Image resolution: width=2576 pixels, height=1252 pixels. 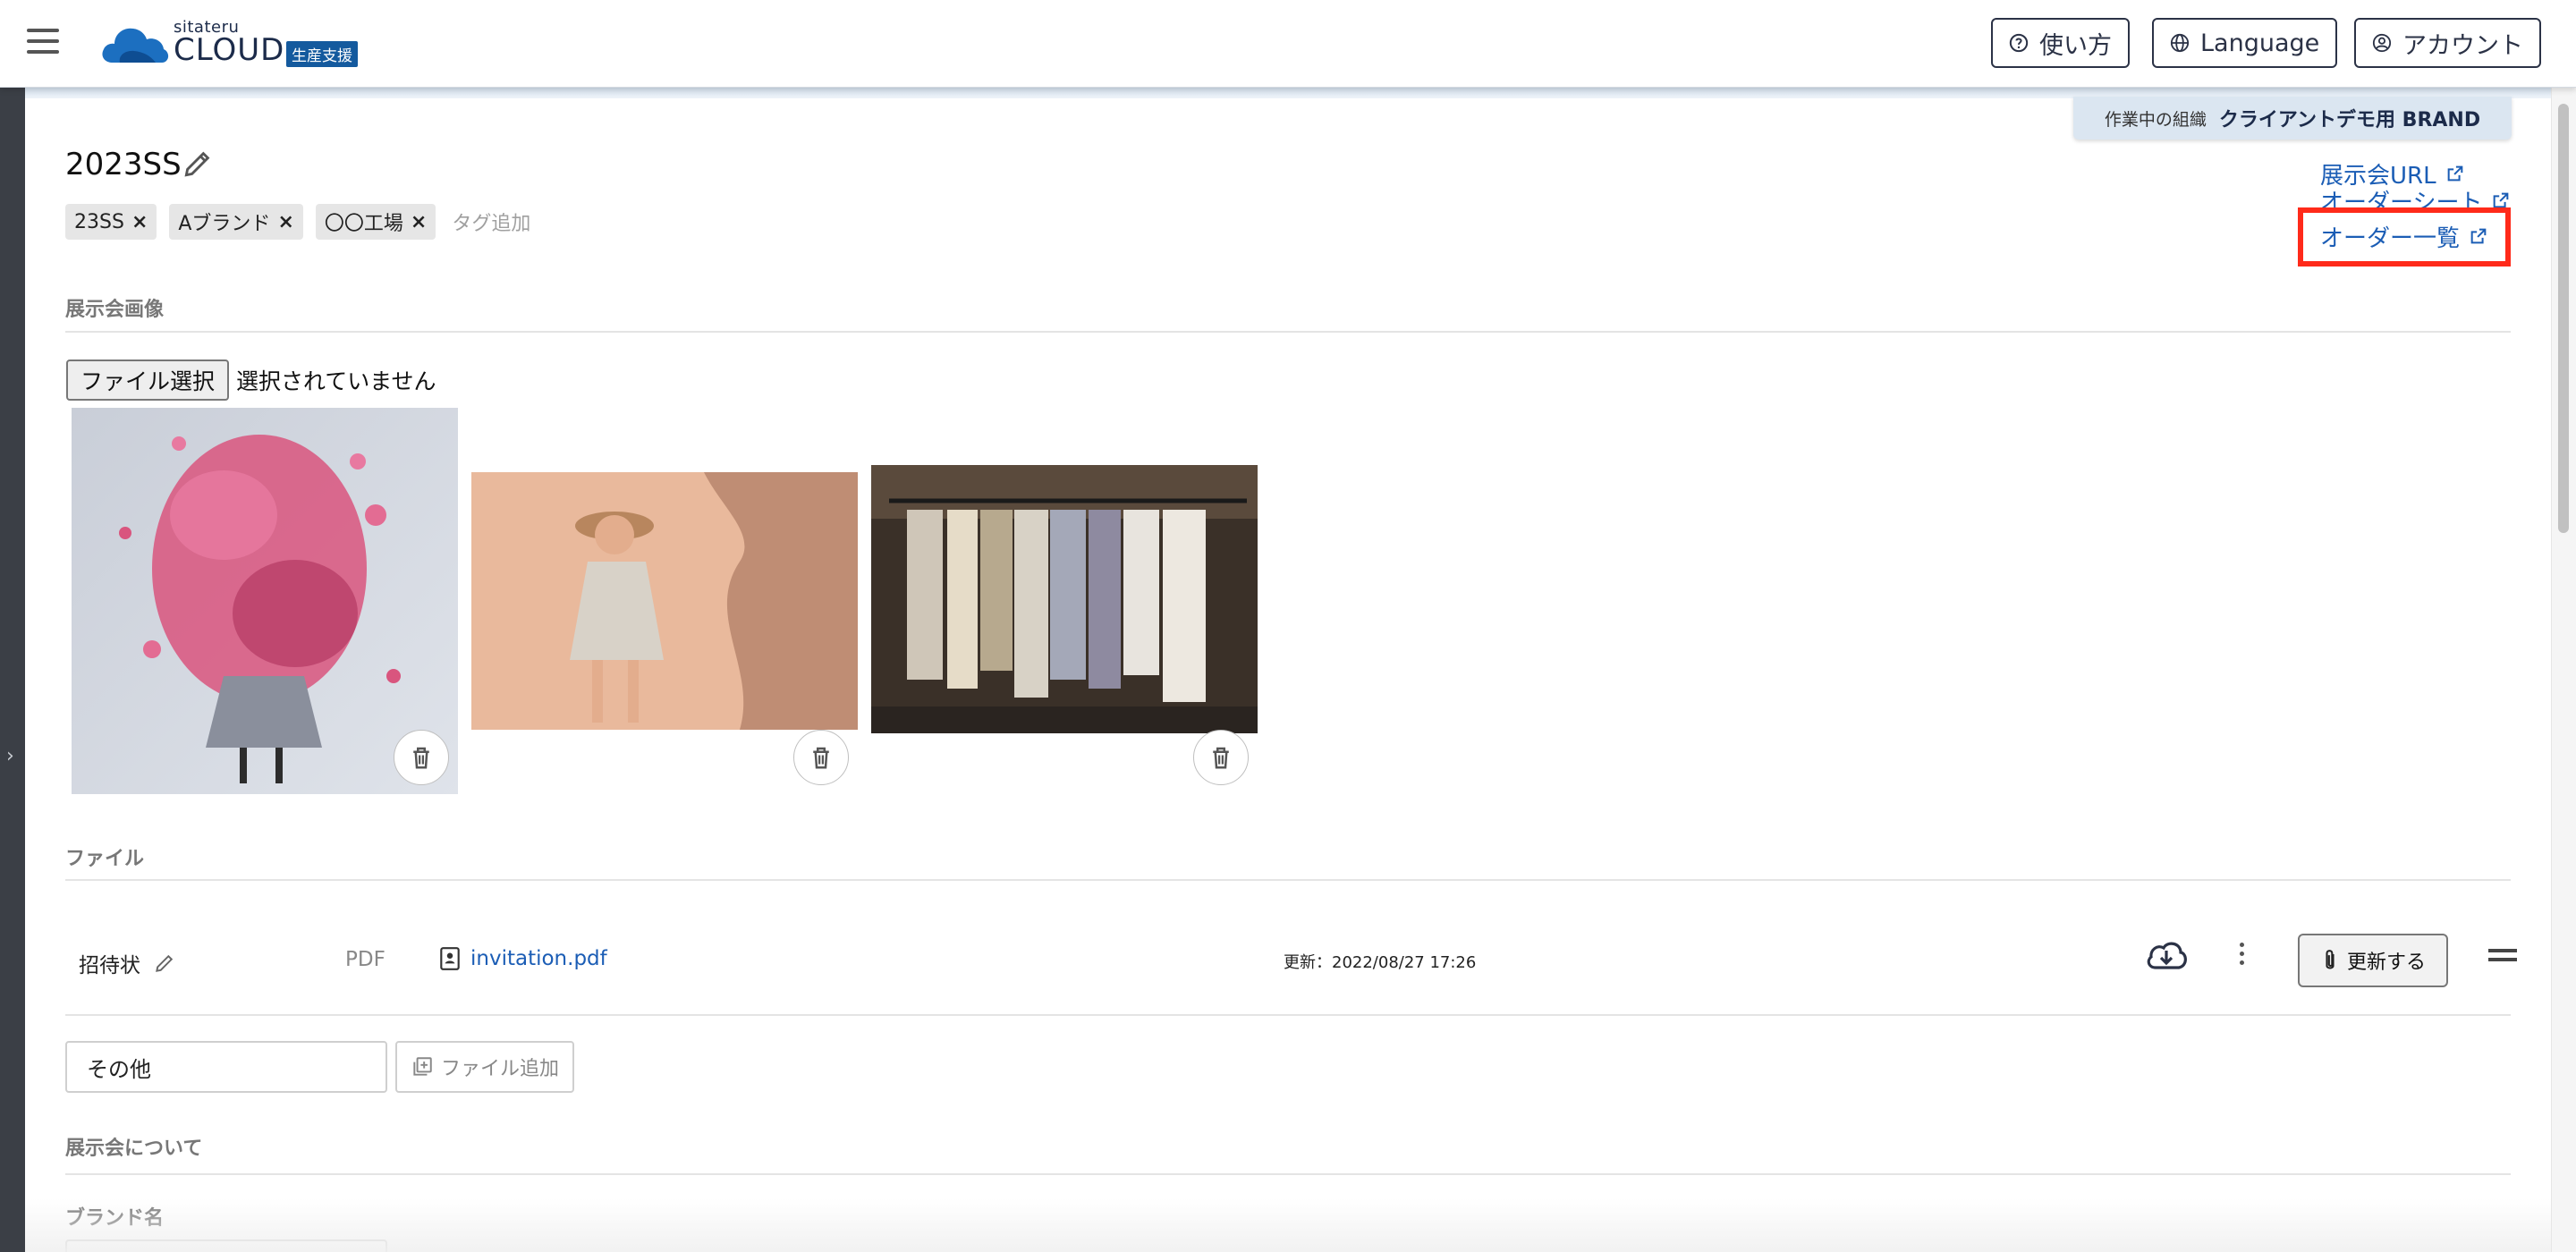 What do you see at coordinates (115, 310) in the screenshot?
I see `images-section-label: 展示会画像` at bounding box center [115, 310].